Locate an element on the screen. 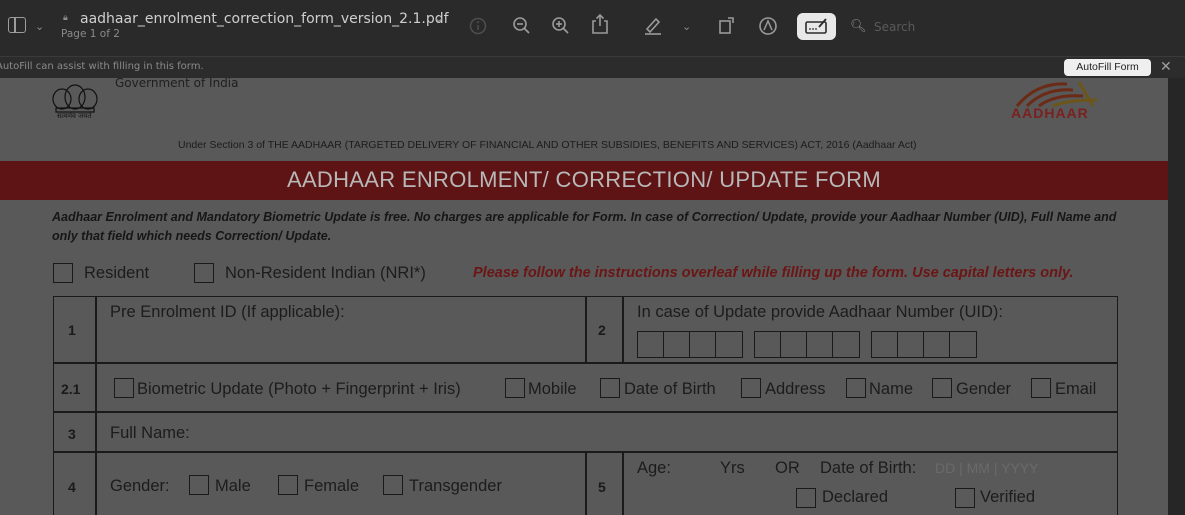 The image size is (1185, 515). search-box: 🔍︎ Search is located at coordinates (910, 28).